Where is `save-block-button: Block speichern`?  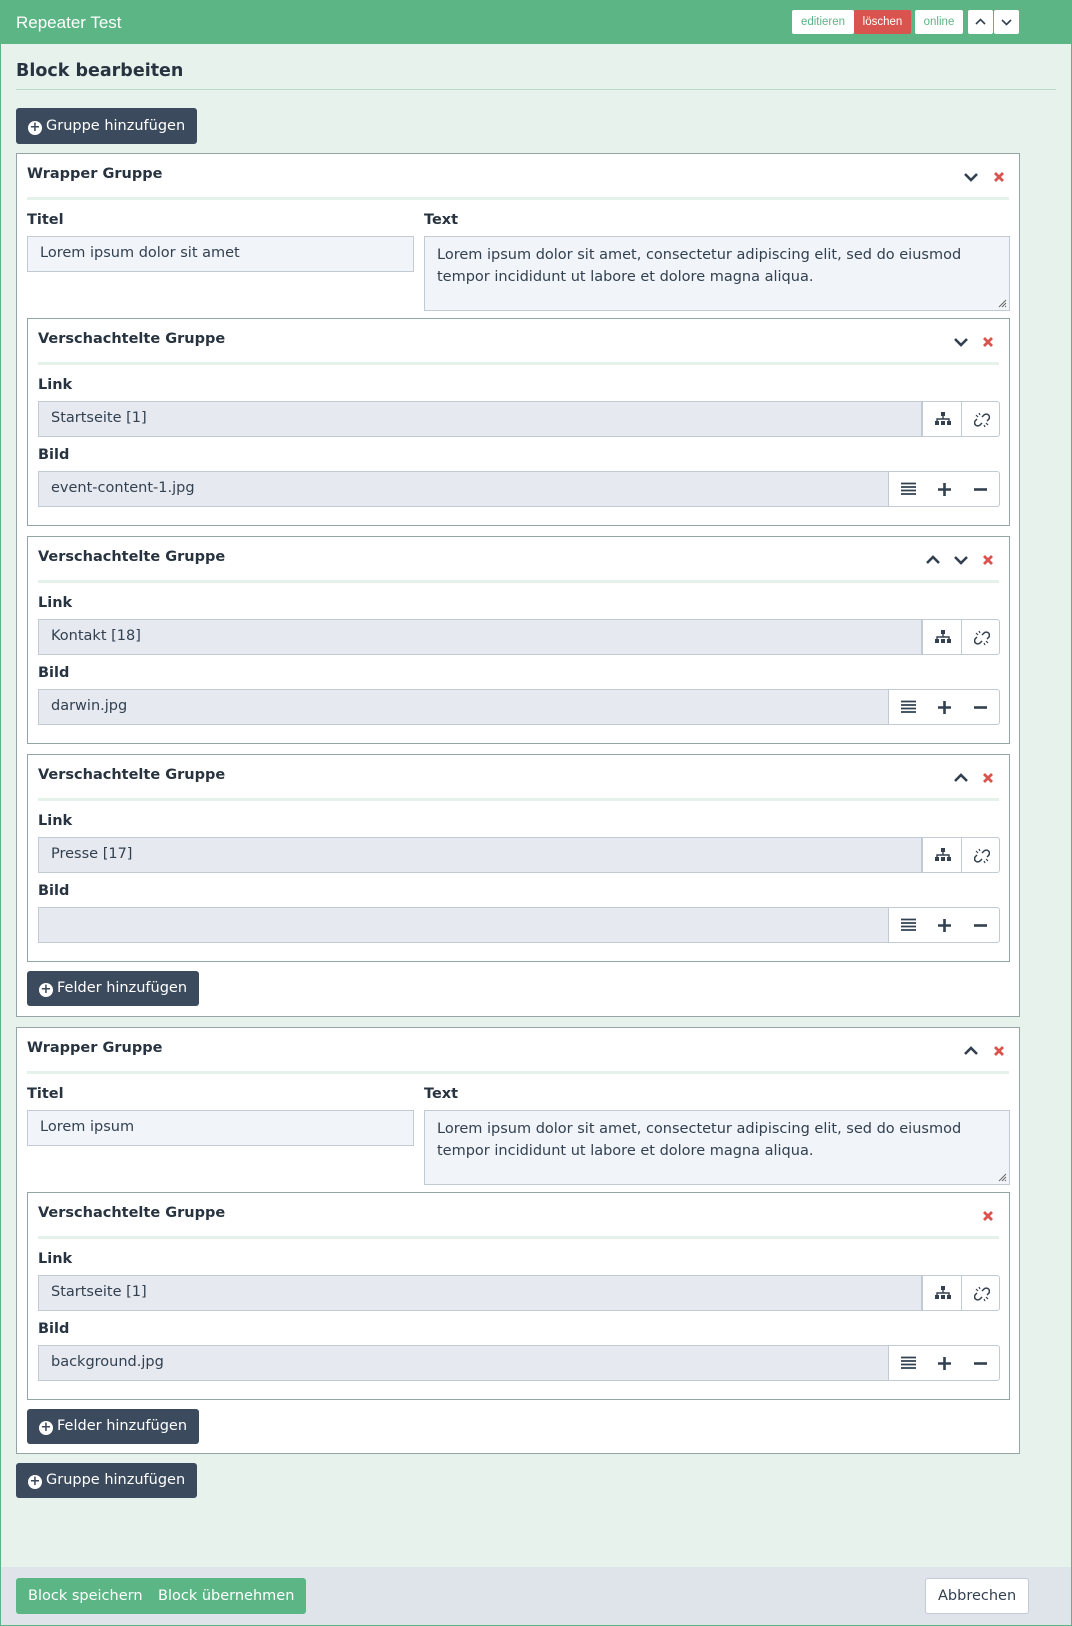 save-block-button: Block speichern is located at coordinates (85, 1596).